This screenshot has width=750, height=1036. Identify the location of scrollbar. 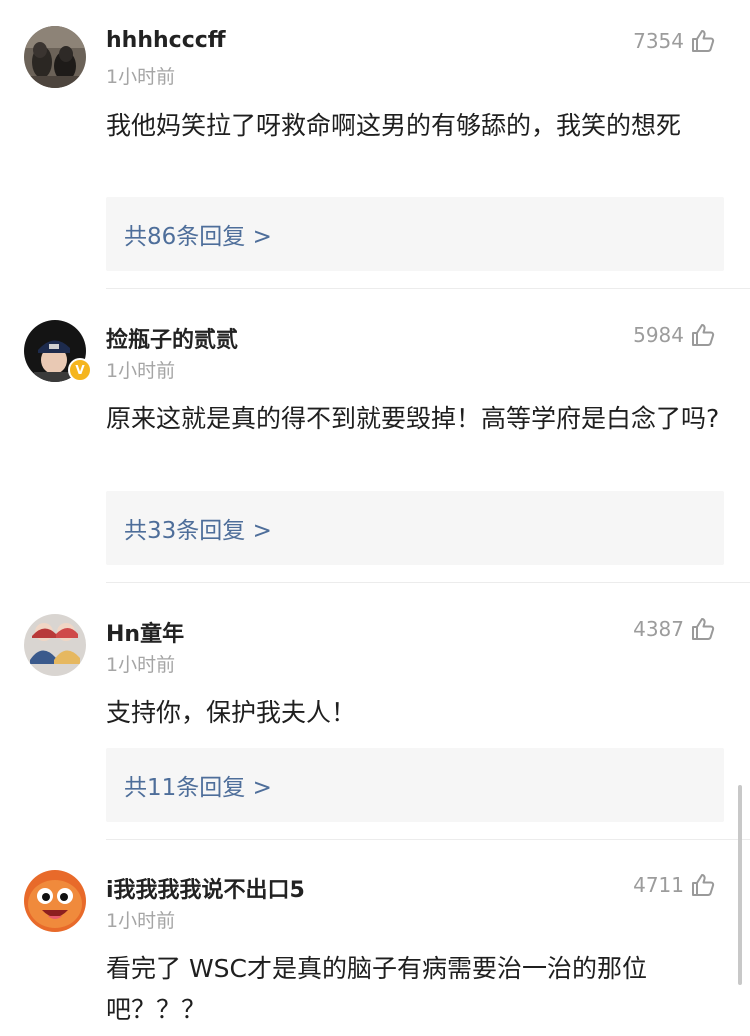
(740, 885).